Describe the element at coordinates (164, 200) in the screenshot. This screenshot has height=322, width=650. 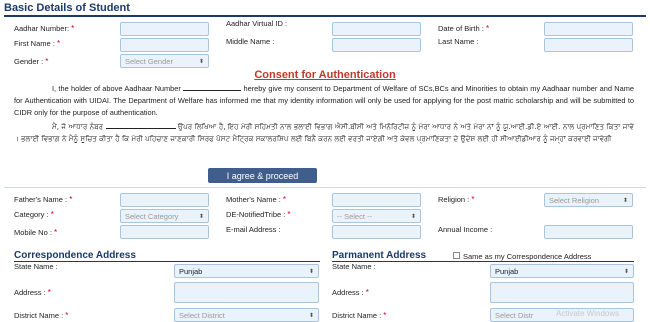
I see `fathers-name-input` at that location.